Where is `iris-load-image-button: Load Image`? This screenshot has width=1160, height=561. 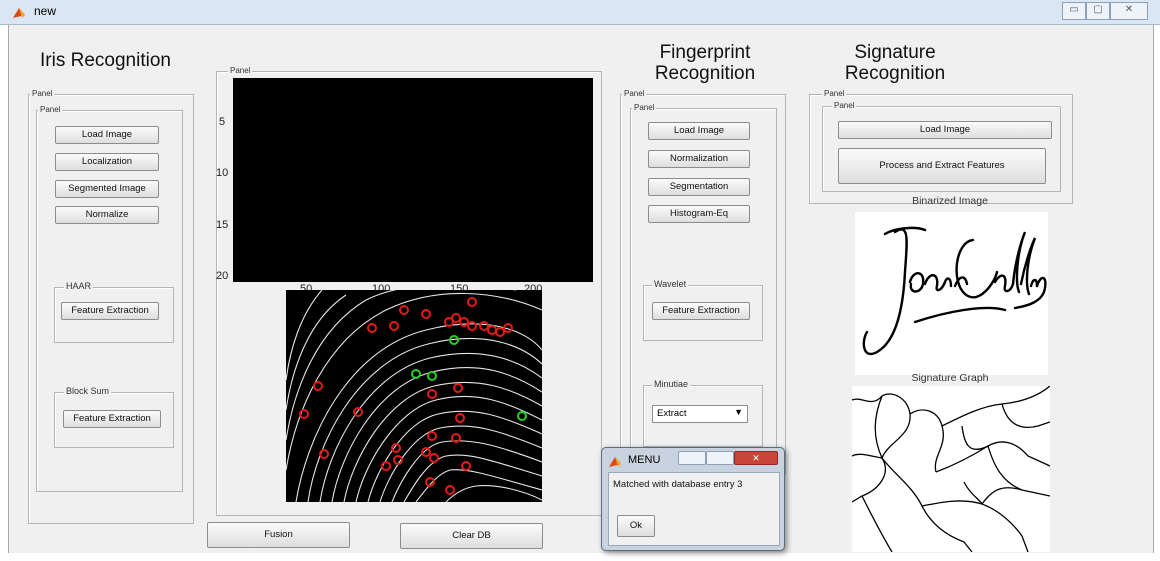 iris-load-image-button: Load Image is located at coordinates (107, 135).